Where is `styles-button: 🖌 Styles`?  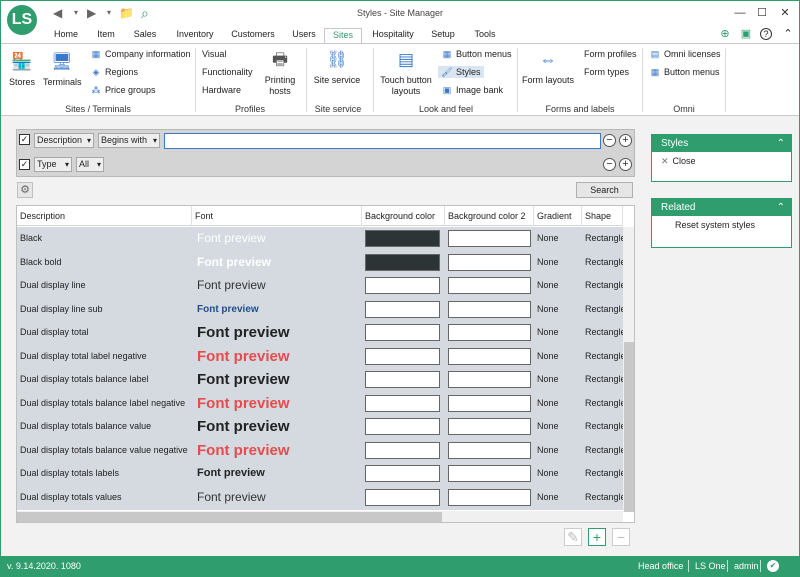
styles-button: 🖌 Styles is located at coordinates (461, 72).